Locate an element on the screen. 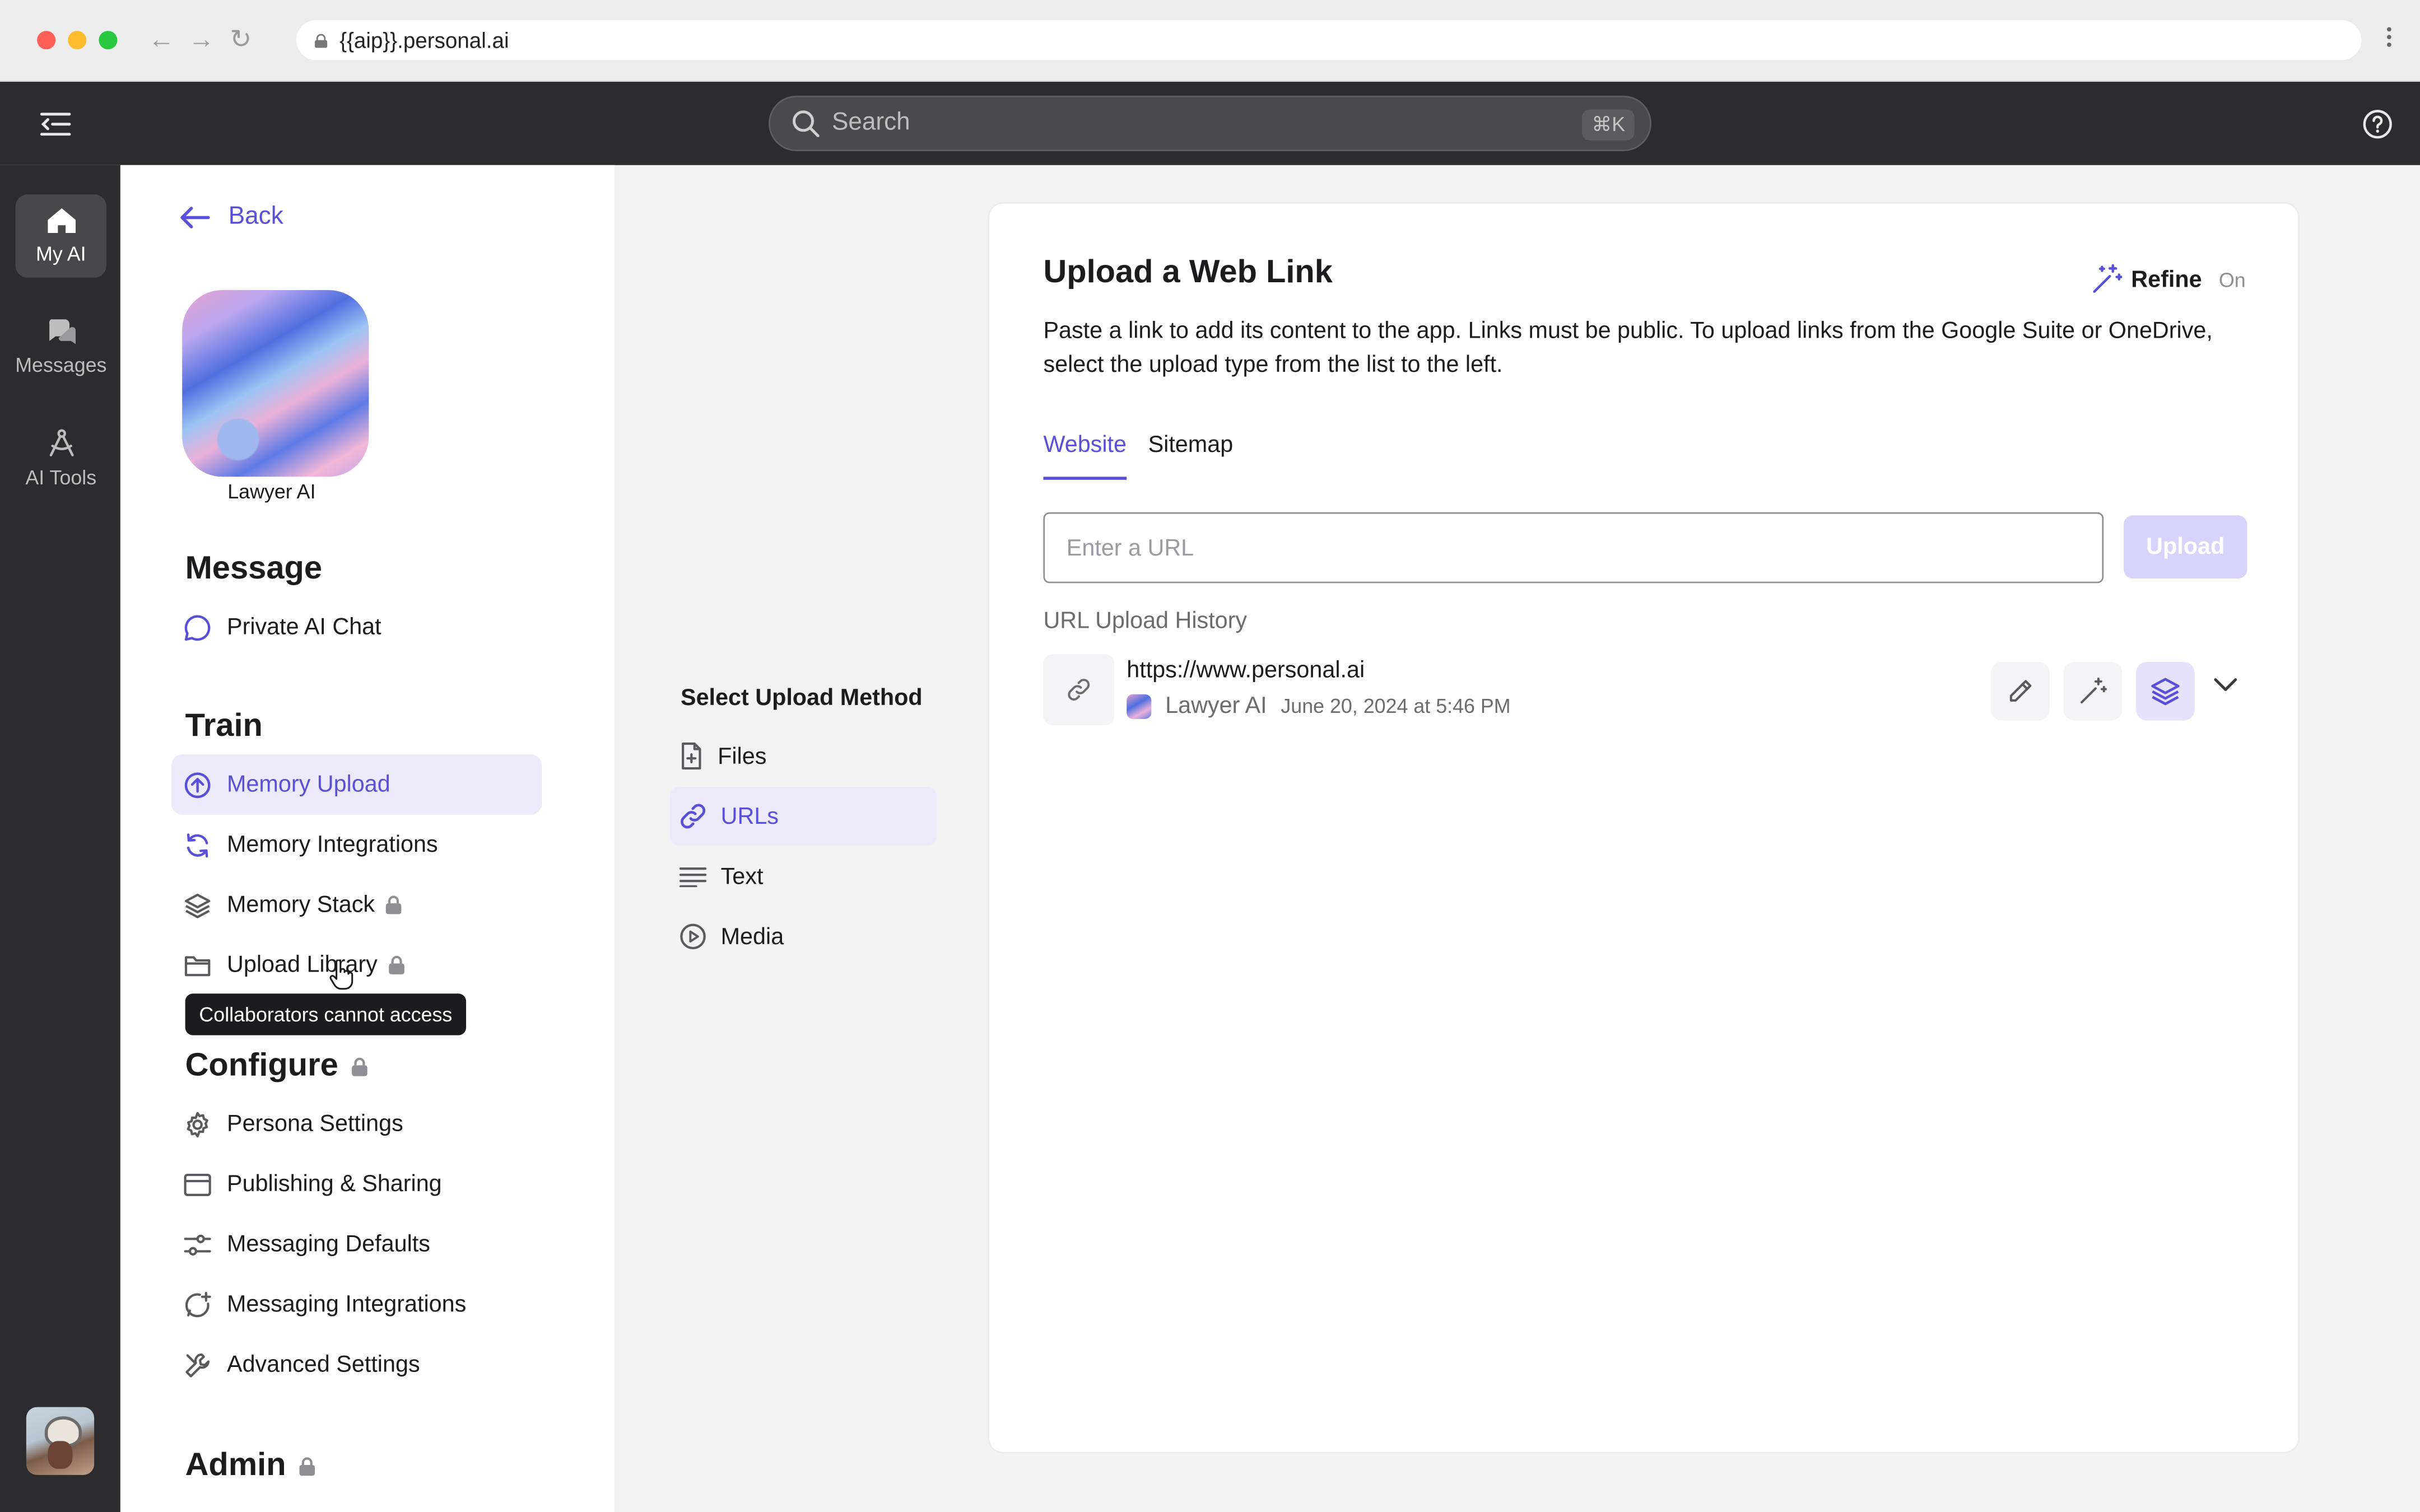 The width and height of the screenshot is (2420, 1512). app-rail: My AI Messages AI Tools is located at coordinates (60, 839).